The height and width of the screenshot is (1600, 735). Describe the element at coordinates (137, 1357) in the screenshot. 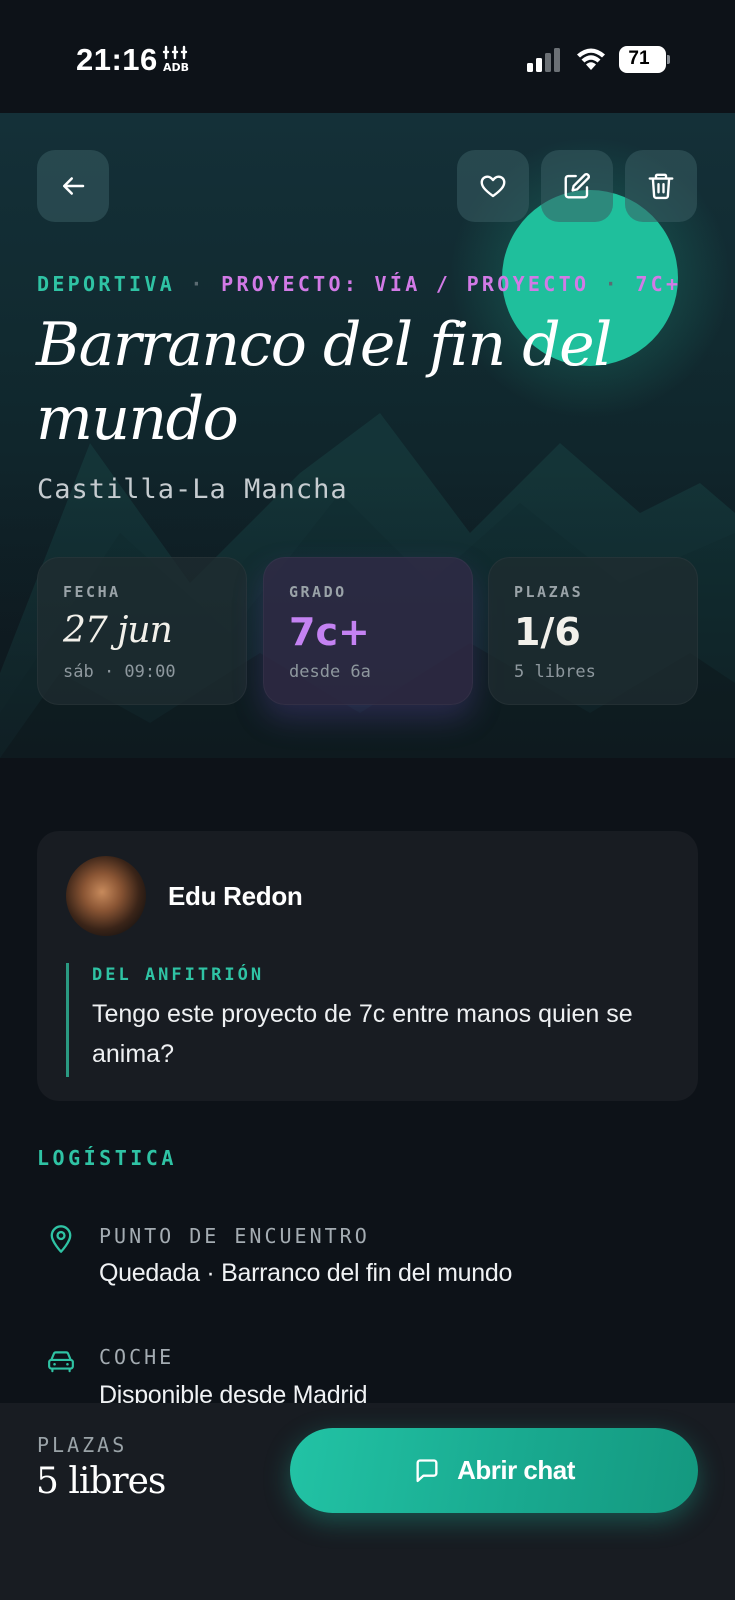

I see `logistics-label: COCHE` at that location.